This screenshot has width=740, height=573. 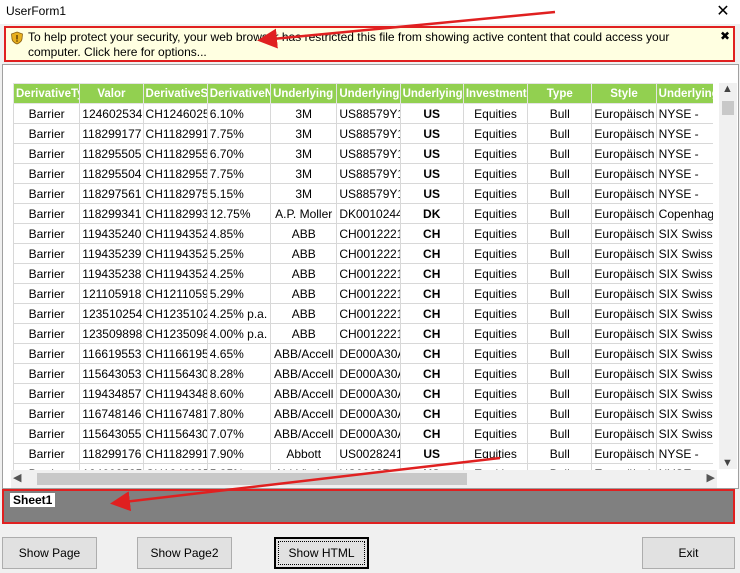 I want to click on horizontal-scrollbar: ◀ ▶, so click(x=364, y=479).